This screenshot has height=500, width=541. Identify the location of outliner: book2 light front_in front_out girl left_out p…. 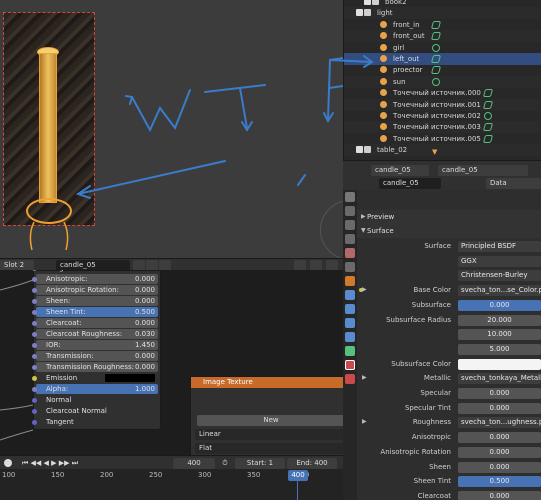
(442, 80).